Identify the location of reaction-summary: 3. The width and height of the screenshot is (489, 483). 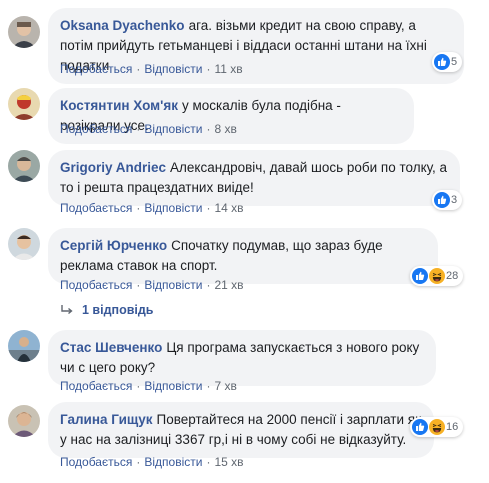
(447, 200).